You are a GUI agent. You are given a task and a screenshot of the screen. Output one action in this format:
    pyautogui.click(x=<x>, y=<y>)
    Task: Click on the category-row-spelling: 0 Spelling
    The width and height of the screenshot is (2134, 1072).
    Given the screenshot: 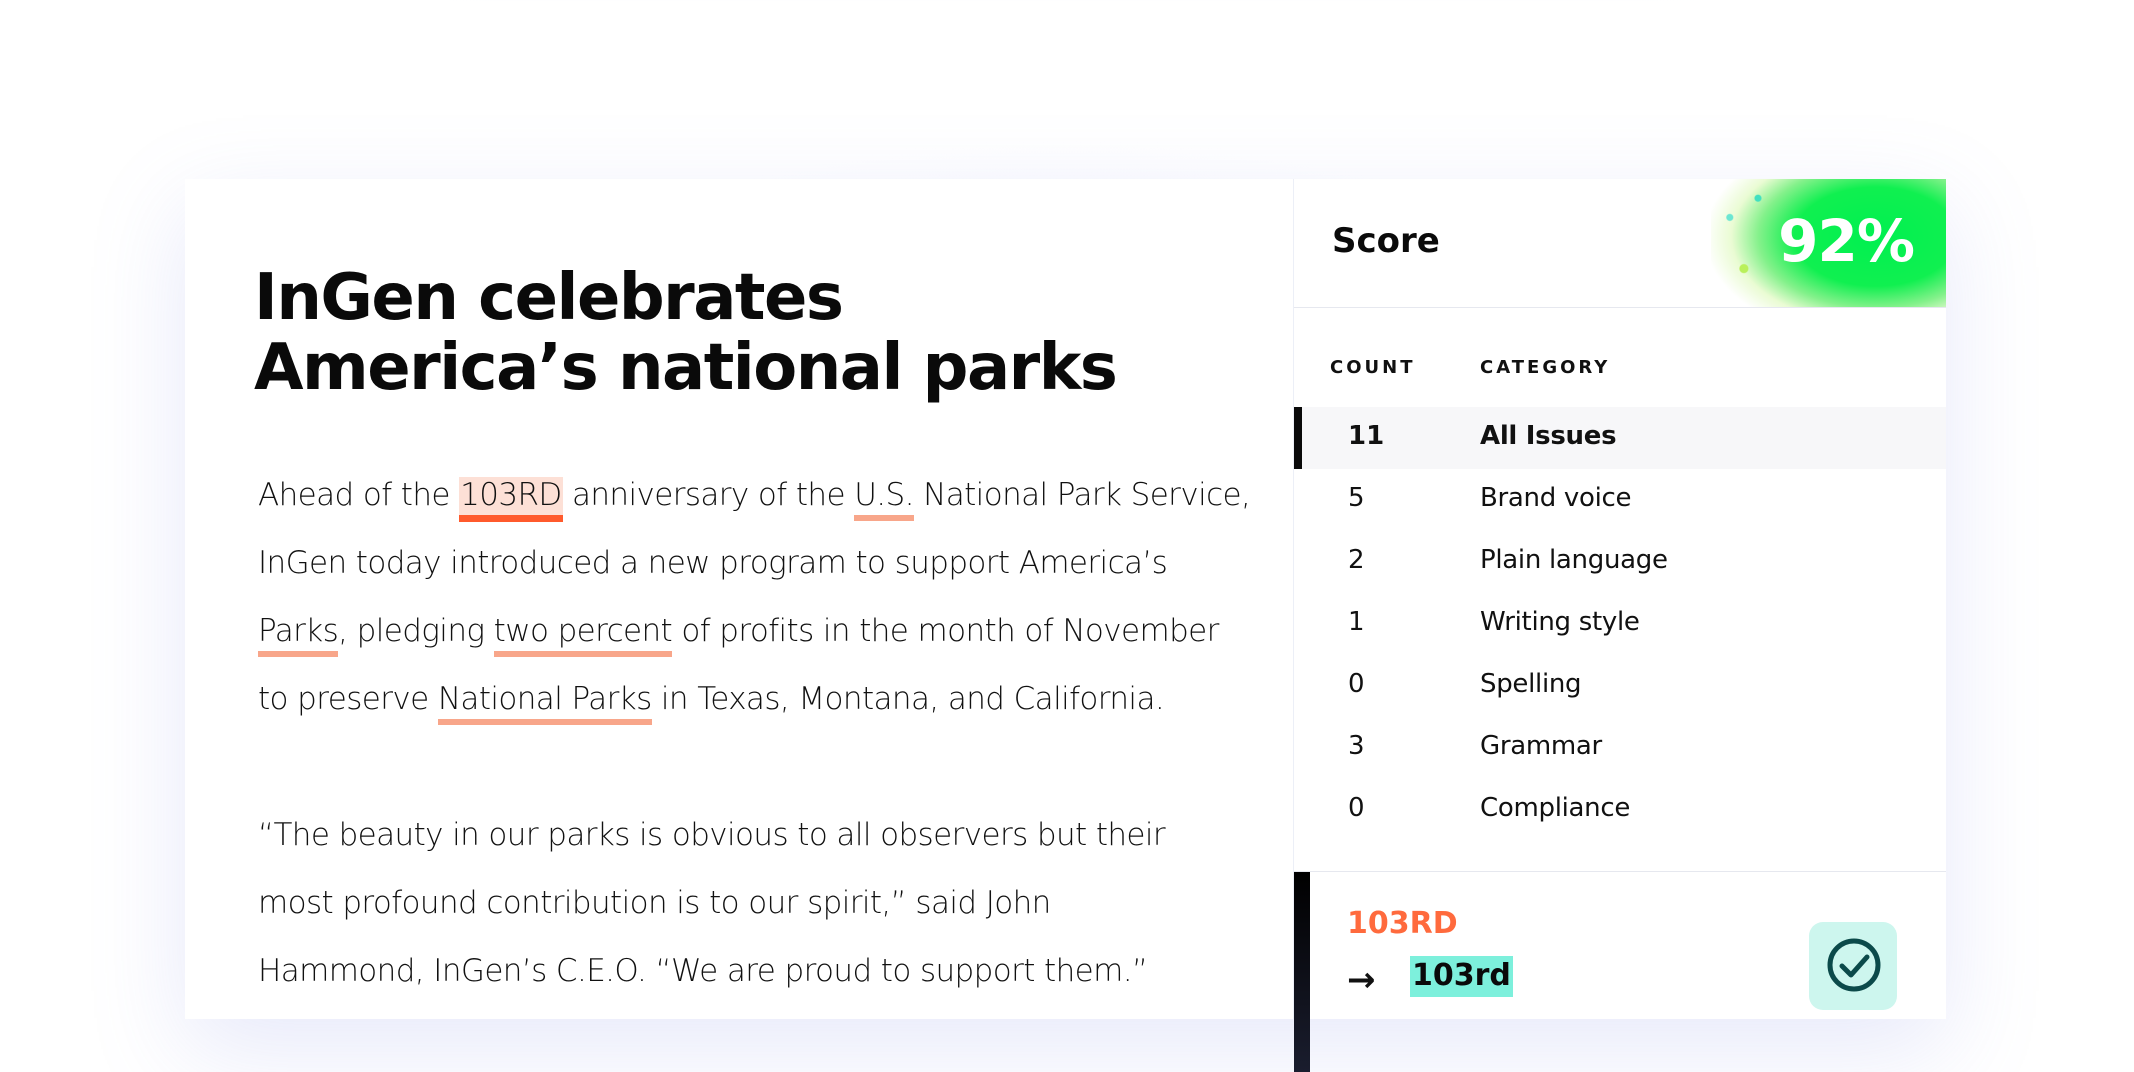 What is the action you would take?
    pyautogui.click(x=1620, y=686)
    